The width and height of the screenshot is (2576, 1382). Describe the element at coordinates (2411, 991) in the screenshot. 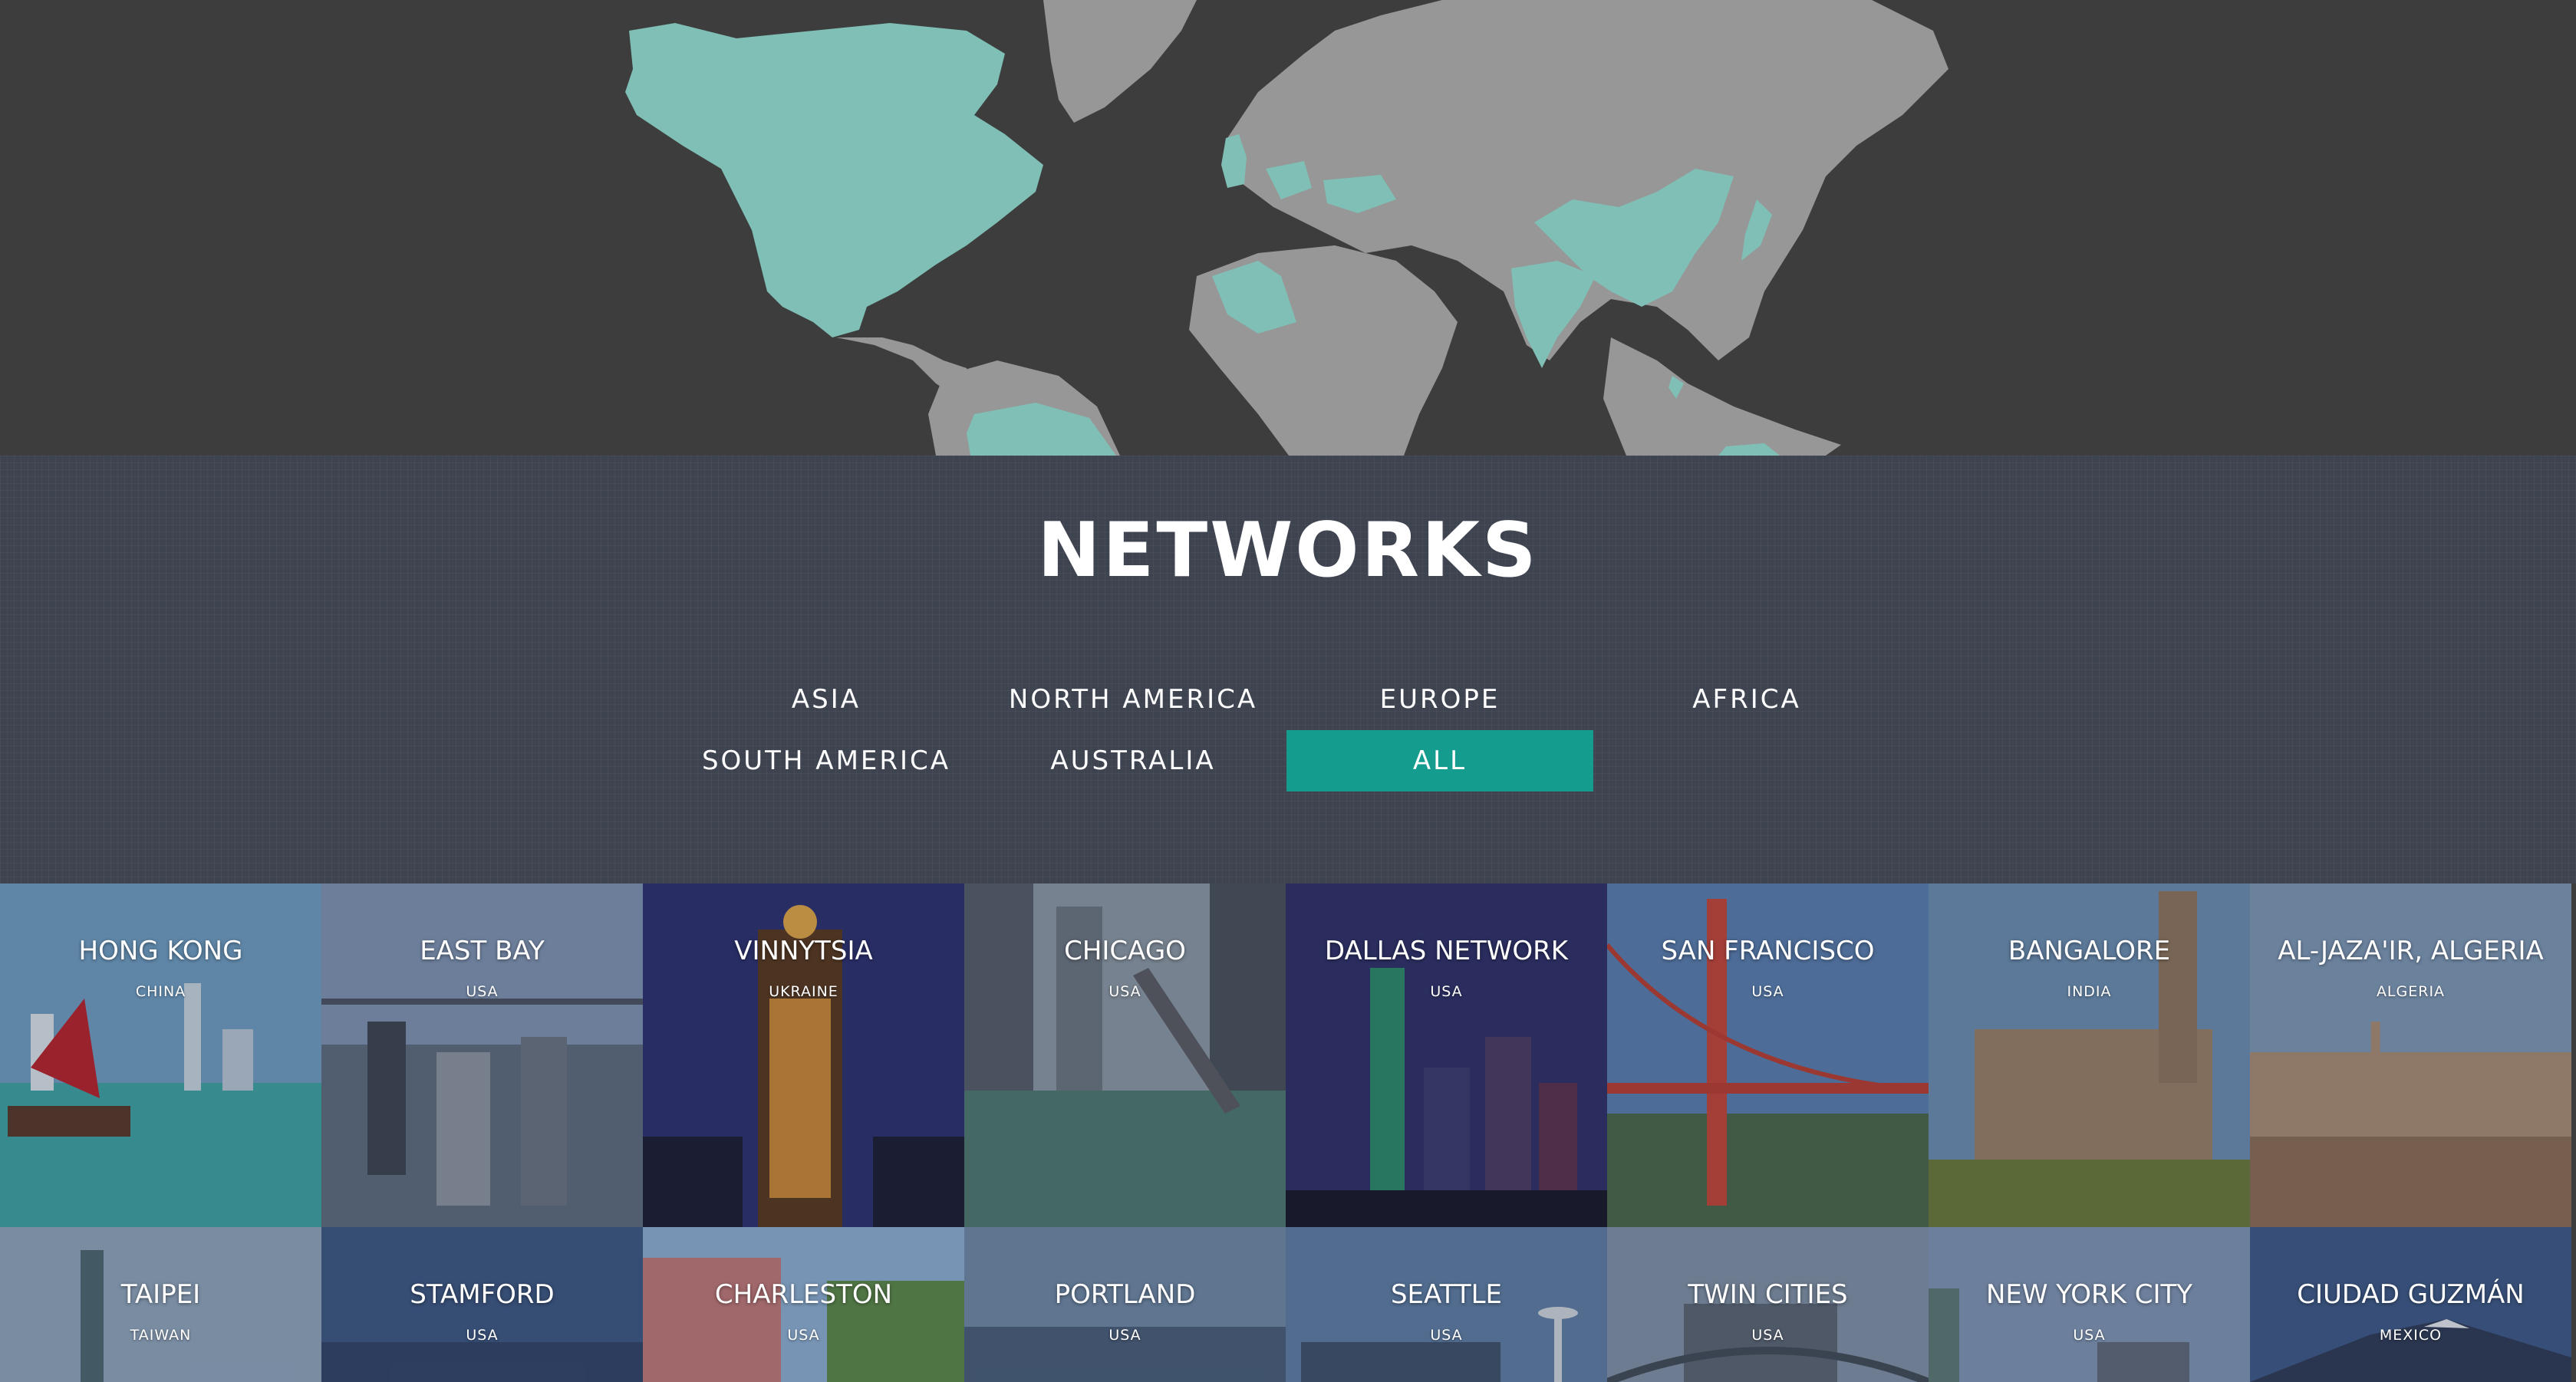

I see `tile-country-name: ALGERIA` at that location.